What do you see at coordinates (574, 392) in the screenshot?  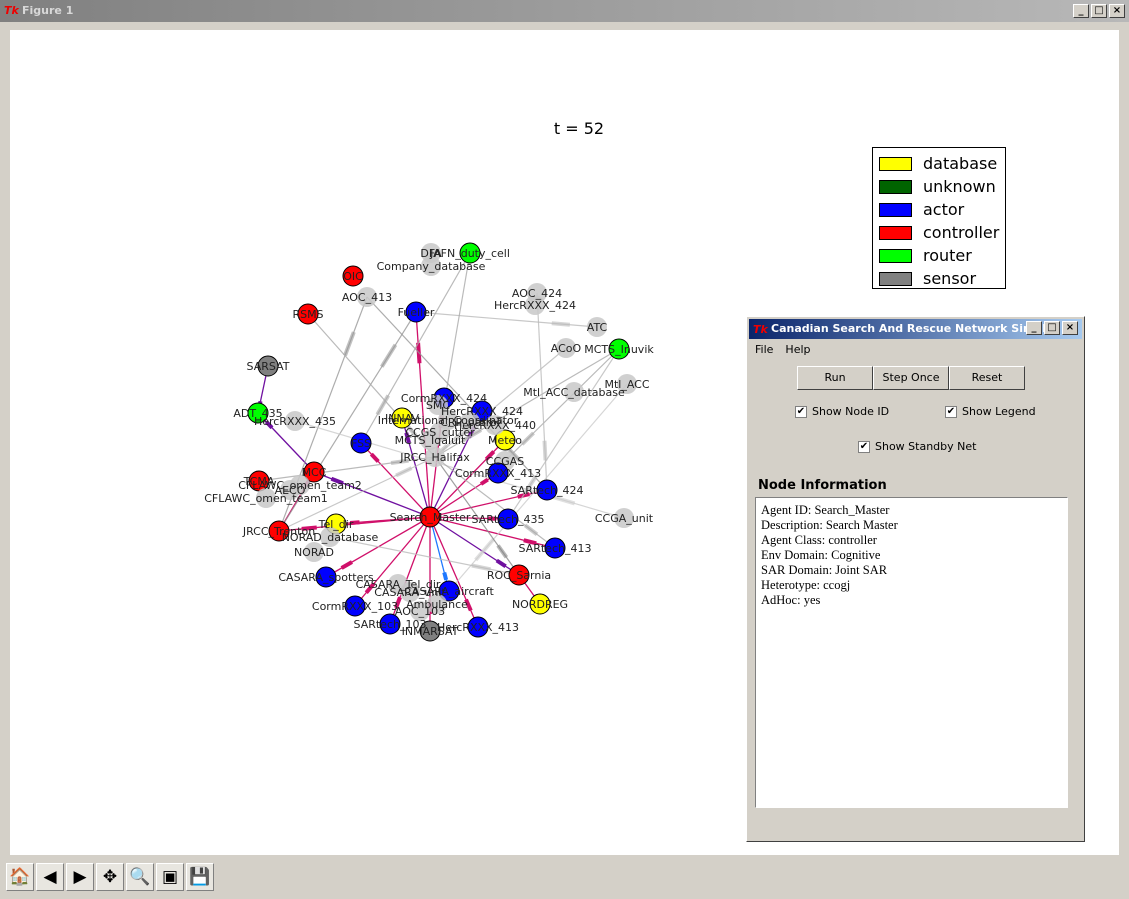 I see `node-label: Mtl_ACC_database` at bounding box center [574, 392].